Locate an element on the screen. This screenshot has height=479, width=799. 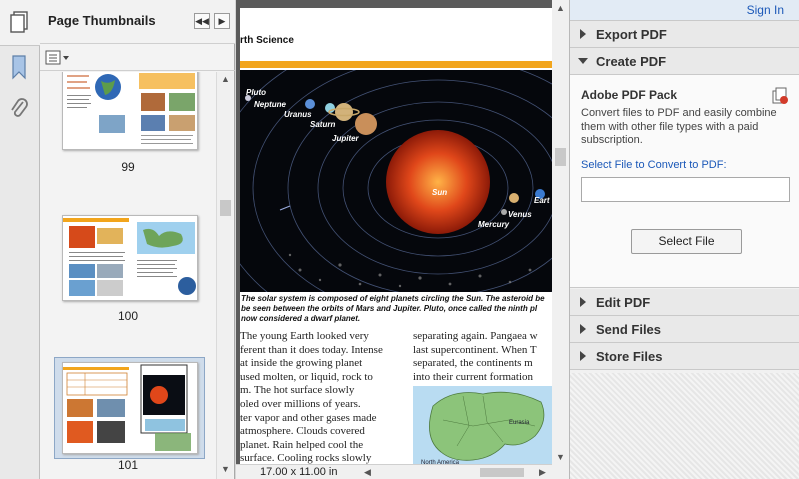
page-thumbnails-icon is located at coordinates (19, 24).